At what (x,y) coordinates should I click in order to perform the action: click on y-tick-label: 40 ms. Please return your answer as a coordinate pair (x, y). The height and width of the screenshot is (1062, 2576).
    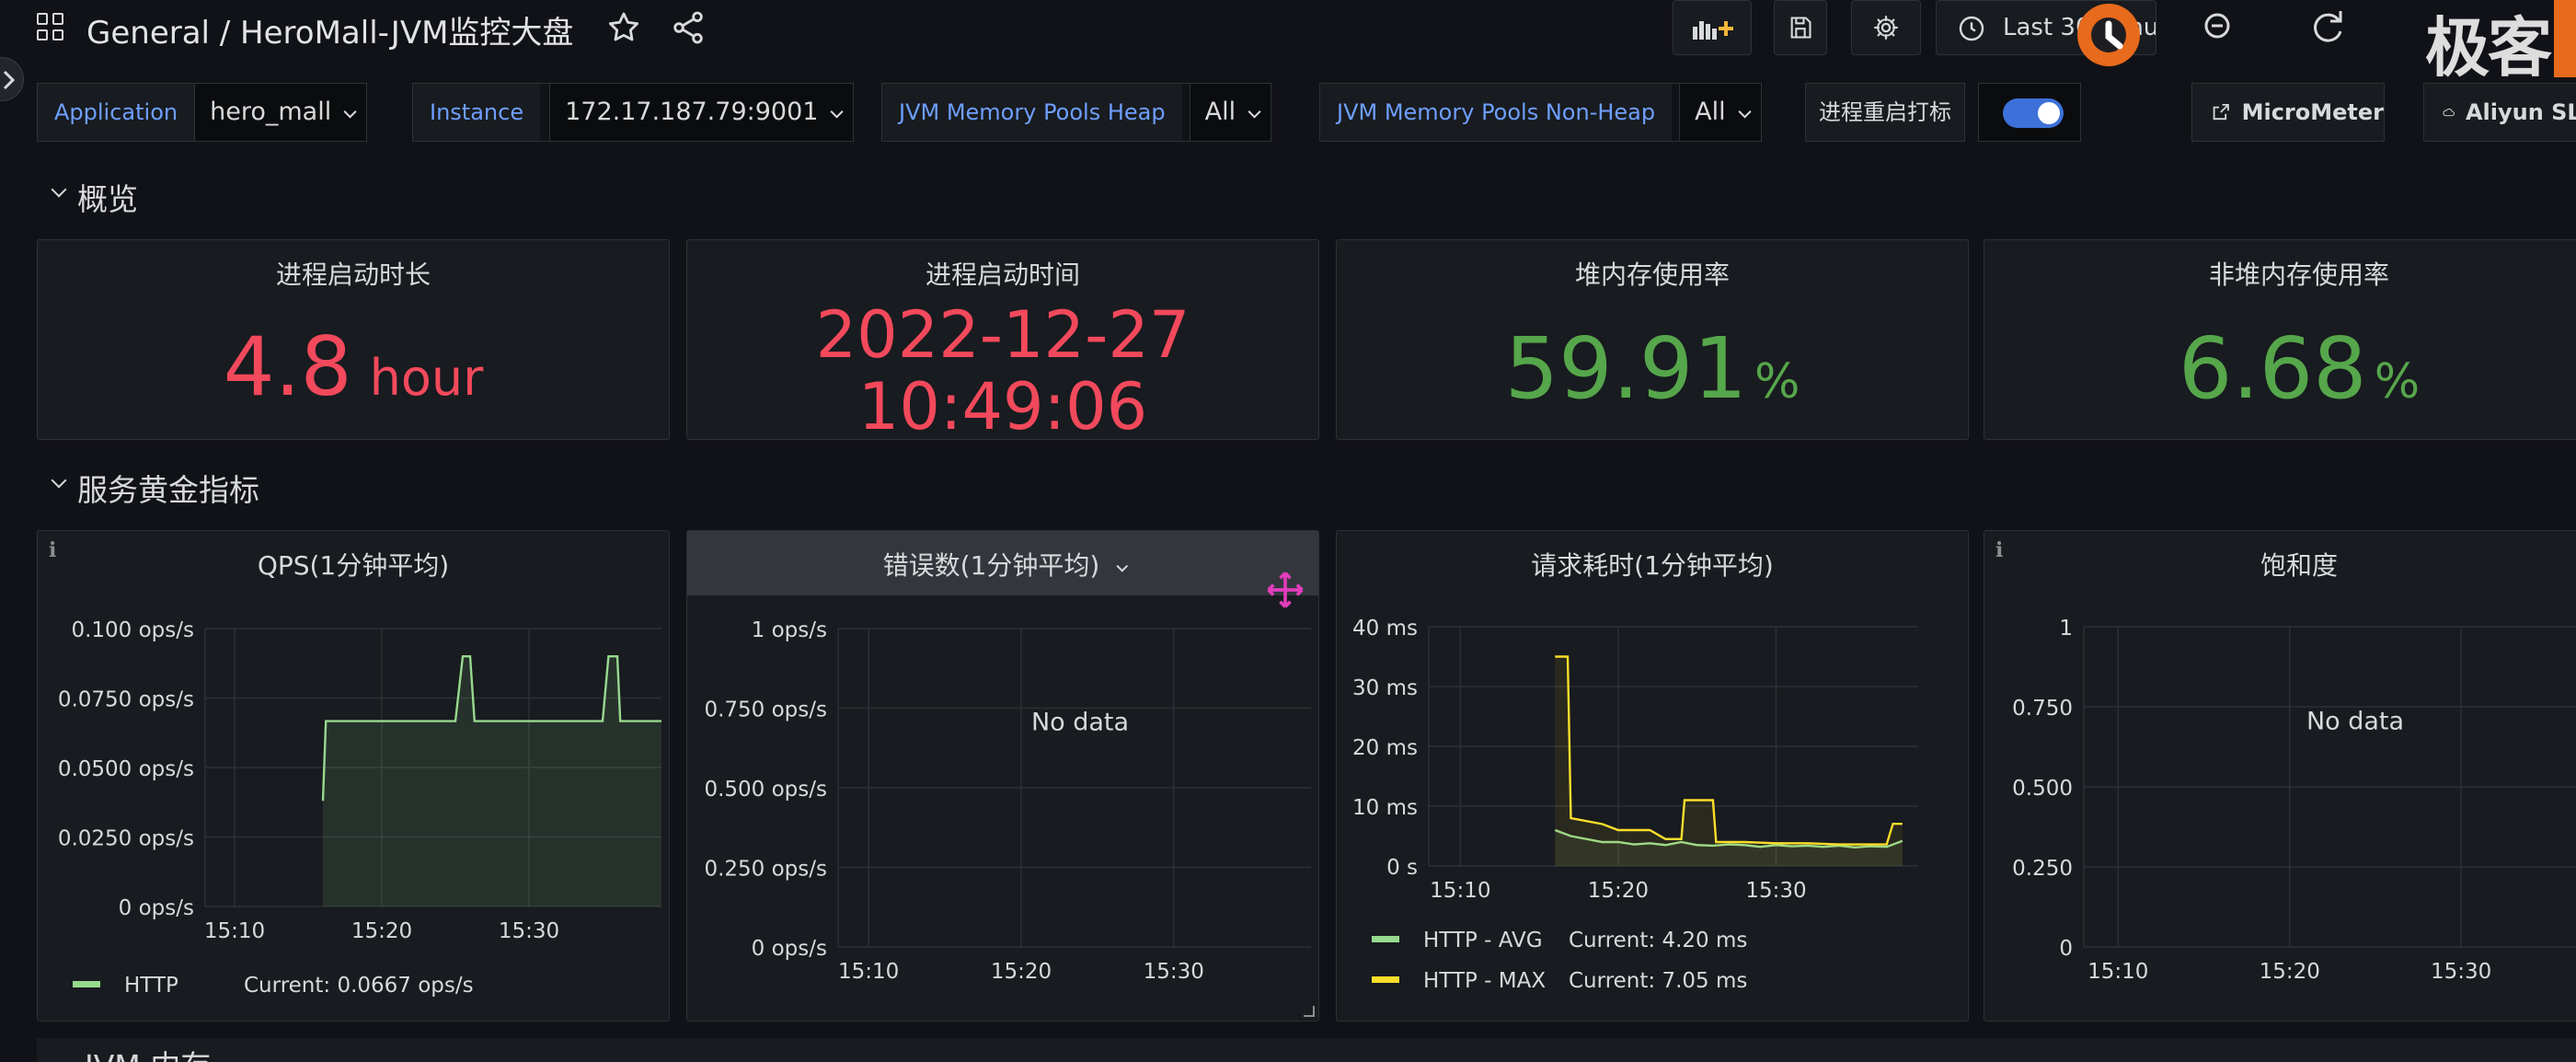
    Looking at the image, I should click on (1385, 629).